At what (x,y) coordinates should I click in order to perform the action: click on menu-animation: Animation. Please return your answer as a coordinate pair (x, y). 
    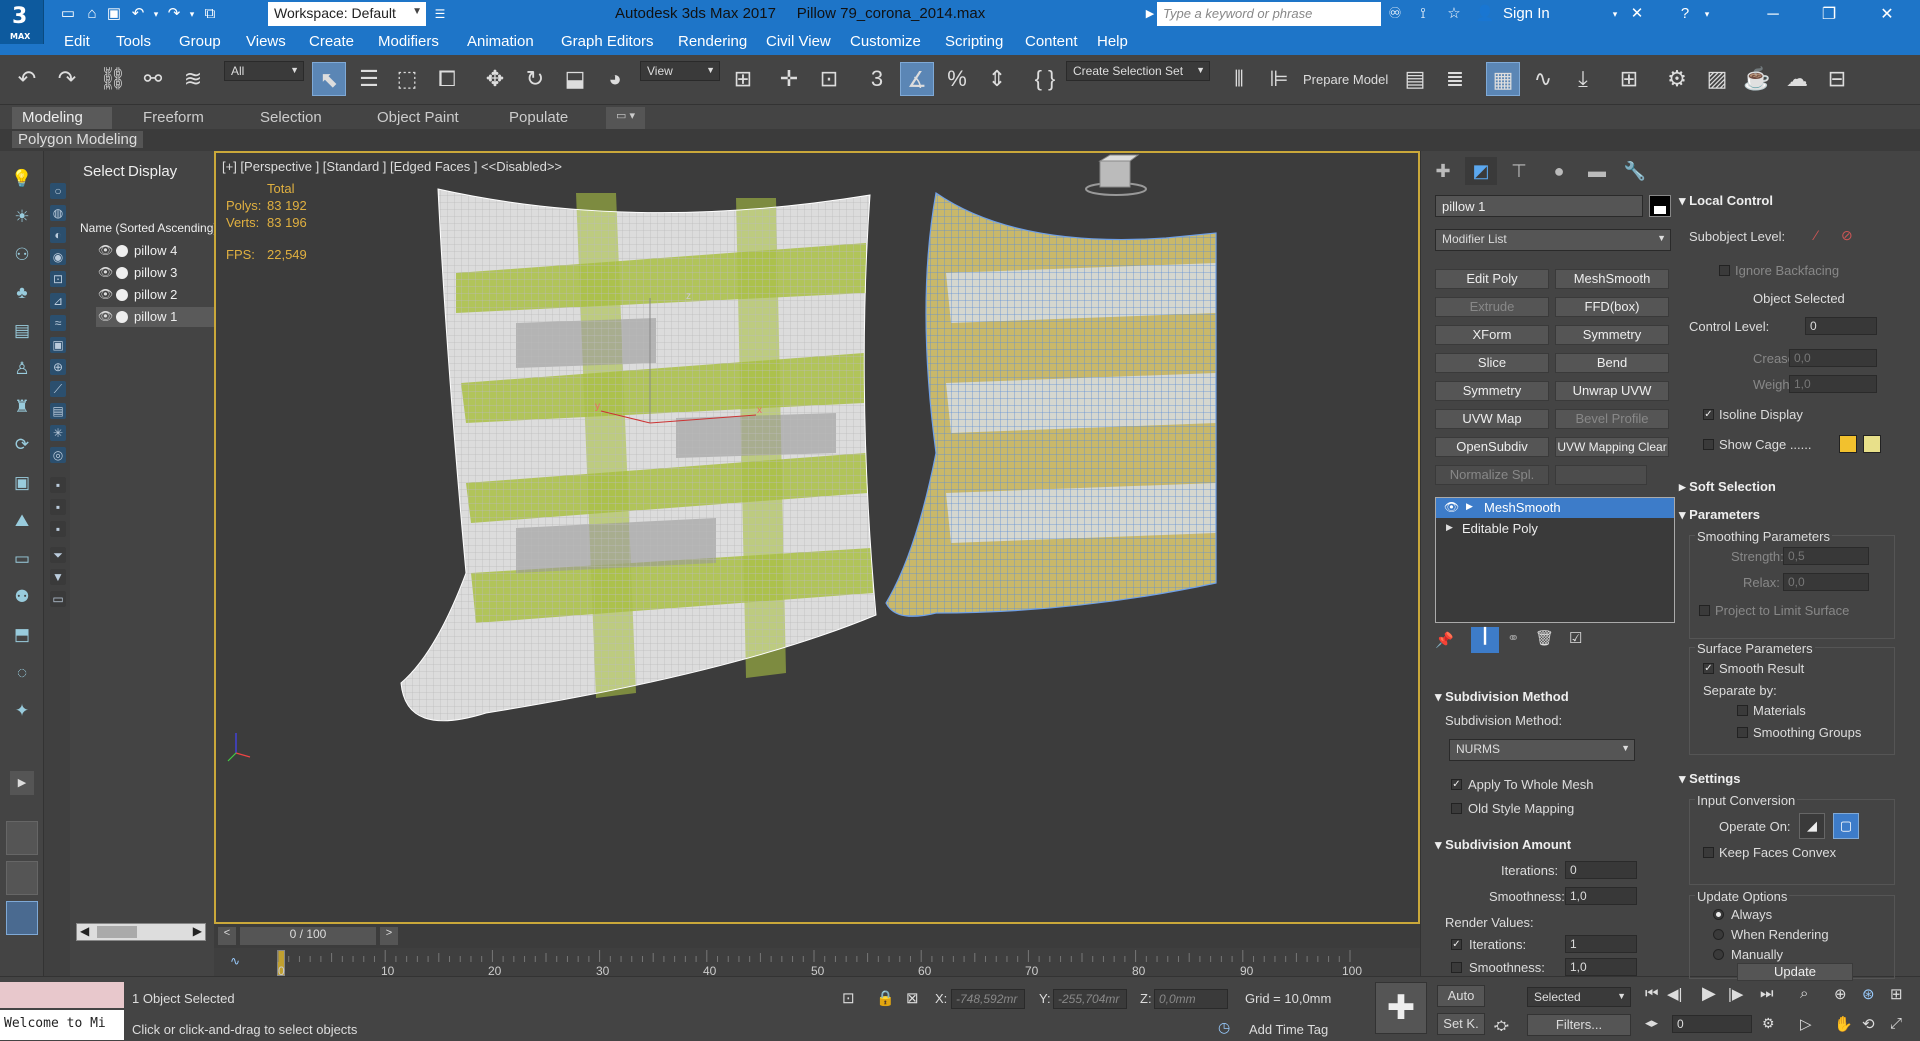
    Looking at the image, I should click on (500, 41).